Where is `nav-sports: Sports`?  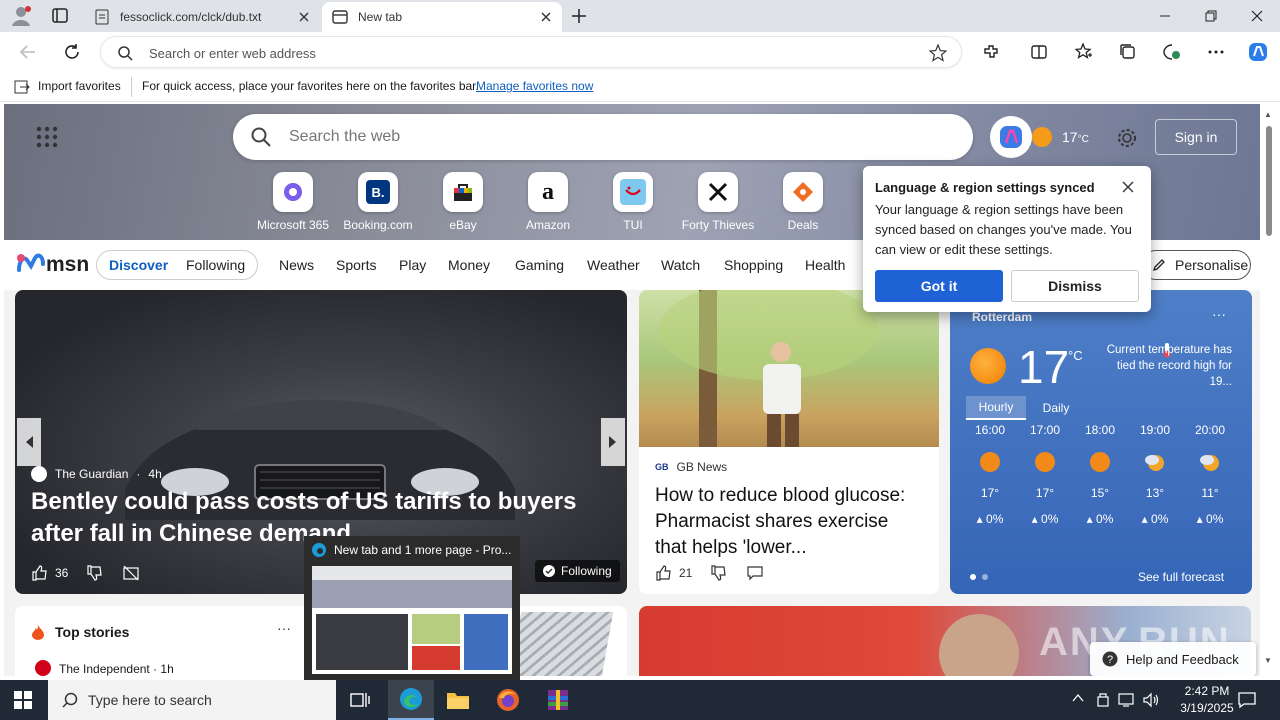
nav-sports: Sports is located at coordinates (356, 265).